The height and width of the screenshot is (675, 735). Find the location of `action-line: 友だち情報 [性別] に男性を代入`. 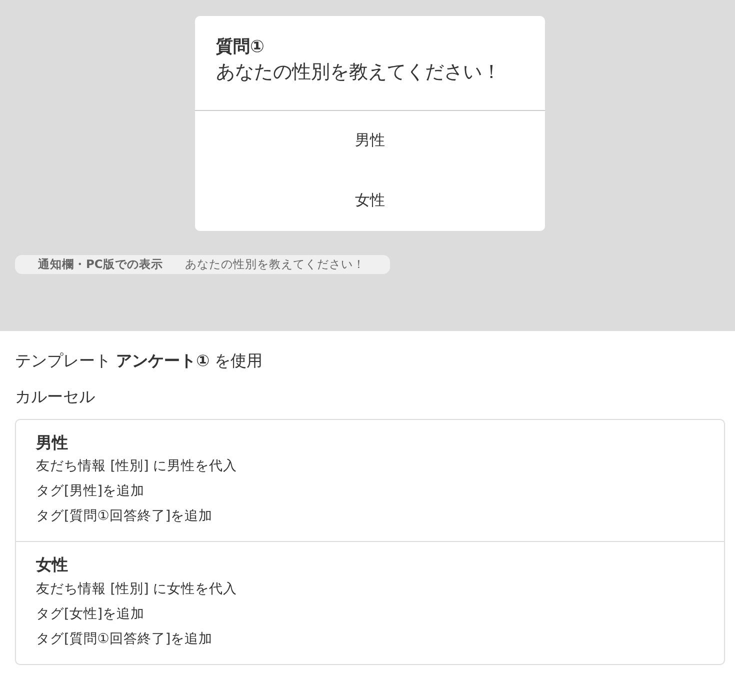

action-line: 友だち情報 [性別] に男性を代入 is located at coordinates (137, 466).